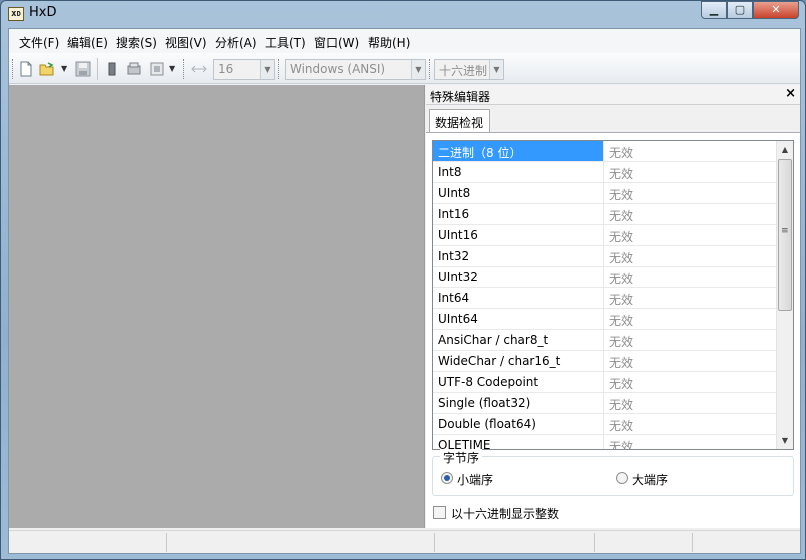  Describe the element at coordinates (134, 69) in the screenshot. I see `disk-icon` at that location.